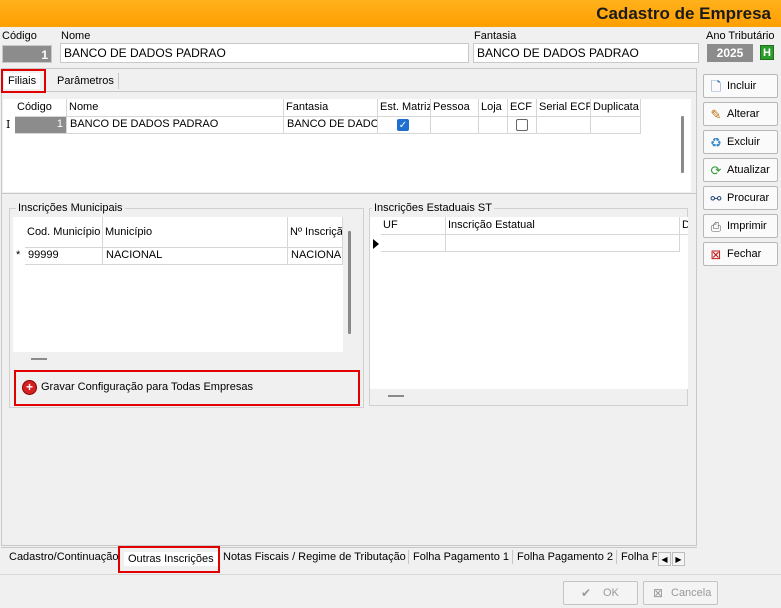  What do you see at coordinates (682, 144) in the screenshot?
I see `filiais-vertical-scrollbar` at bounding box center [682, 144].